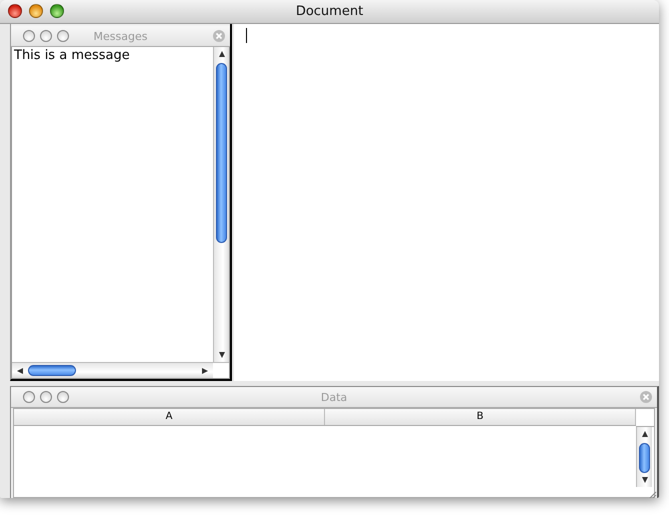 Image resolution: width=669 pixels, height=515 pixels. What do you see at coordinates (15, 11) in the screenshot?
I see `close-button` at bounding box center [15, 11].